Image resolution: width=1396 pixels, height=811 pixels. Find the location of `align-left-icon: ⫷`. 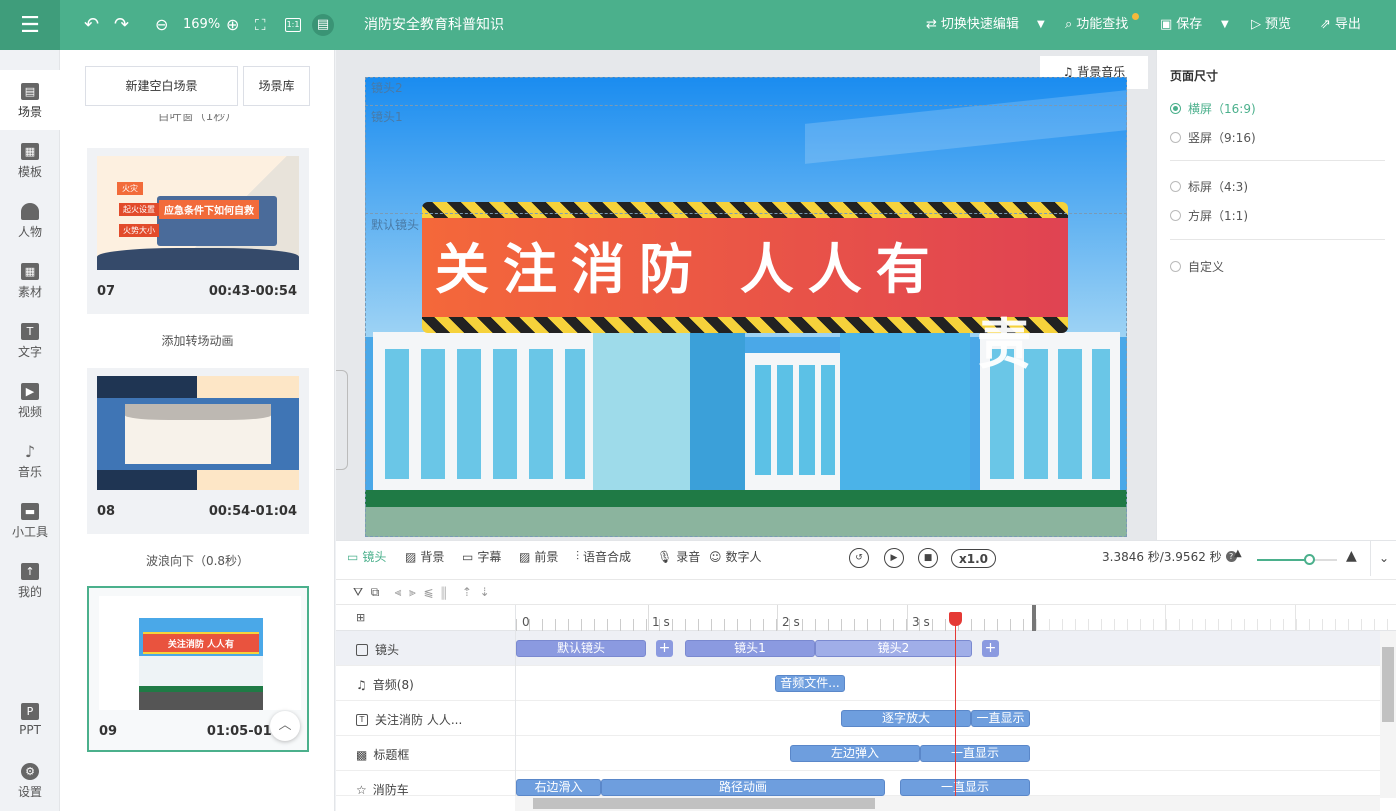

align-left-icon: ⫷ is located at coordinates (398, 592).